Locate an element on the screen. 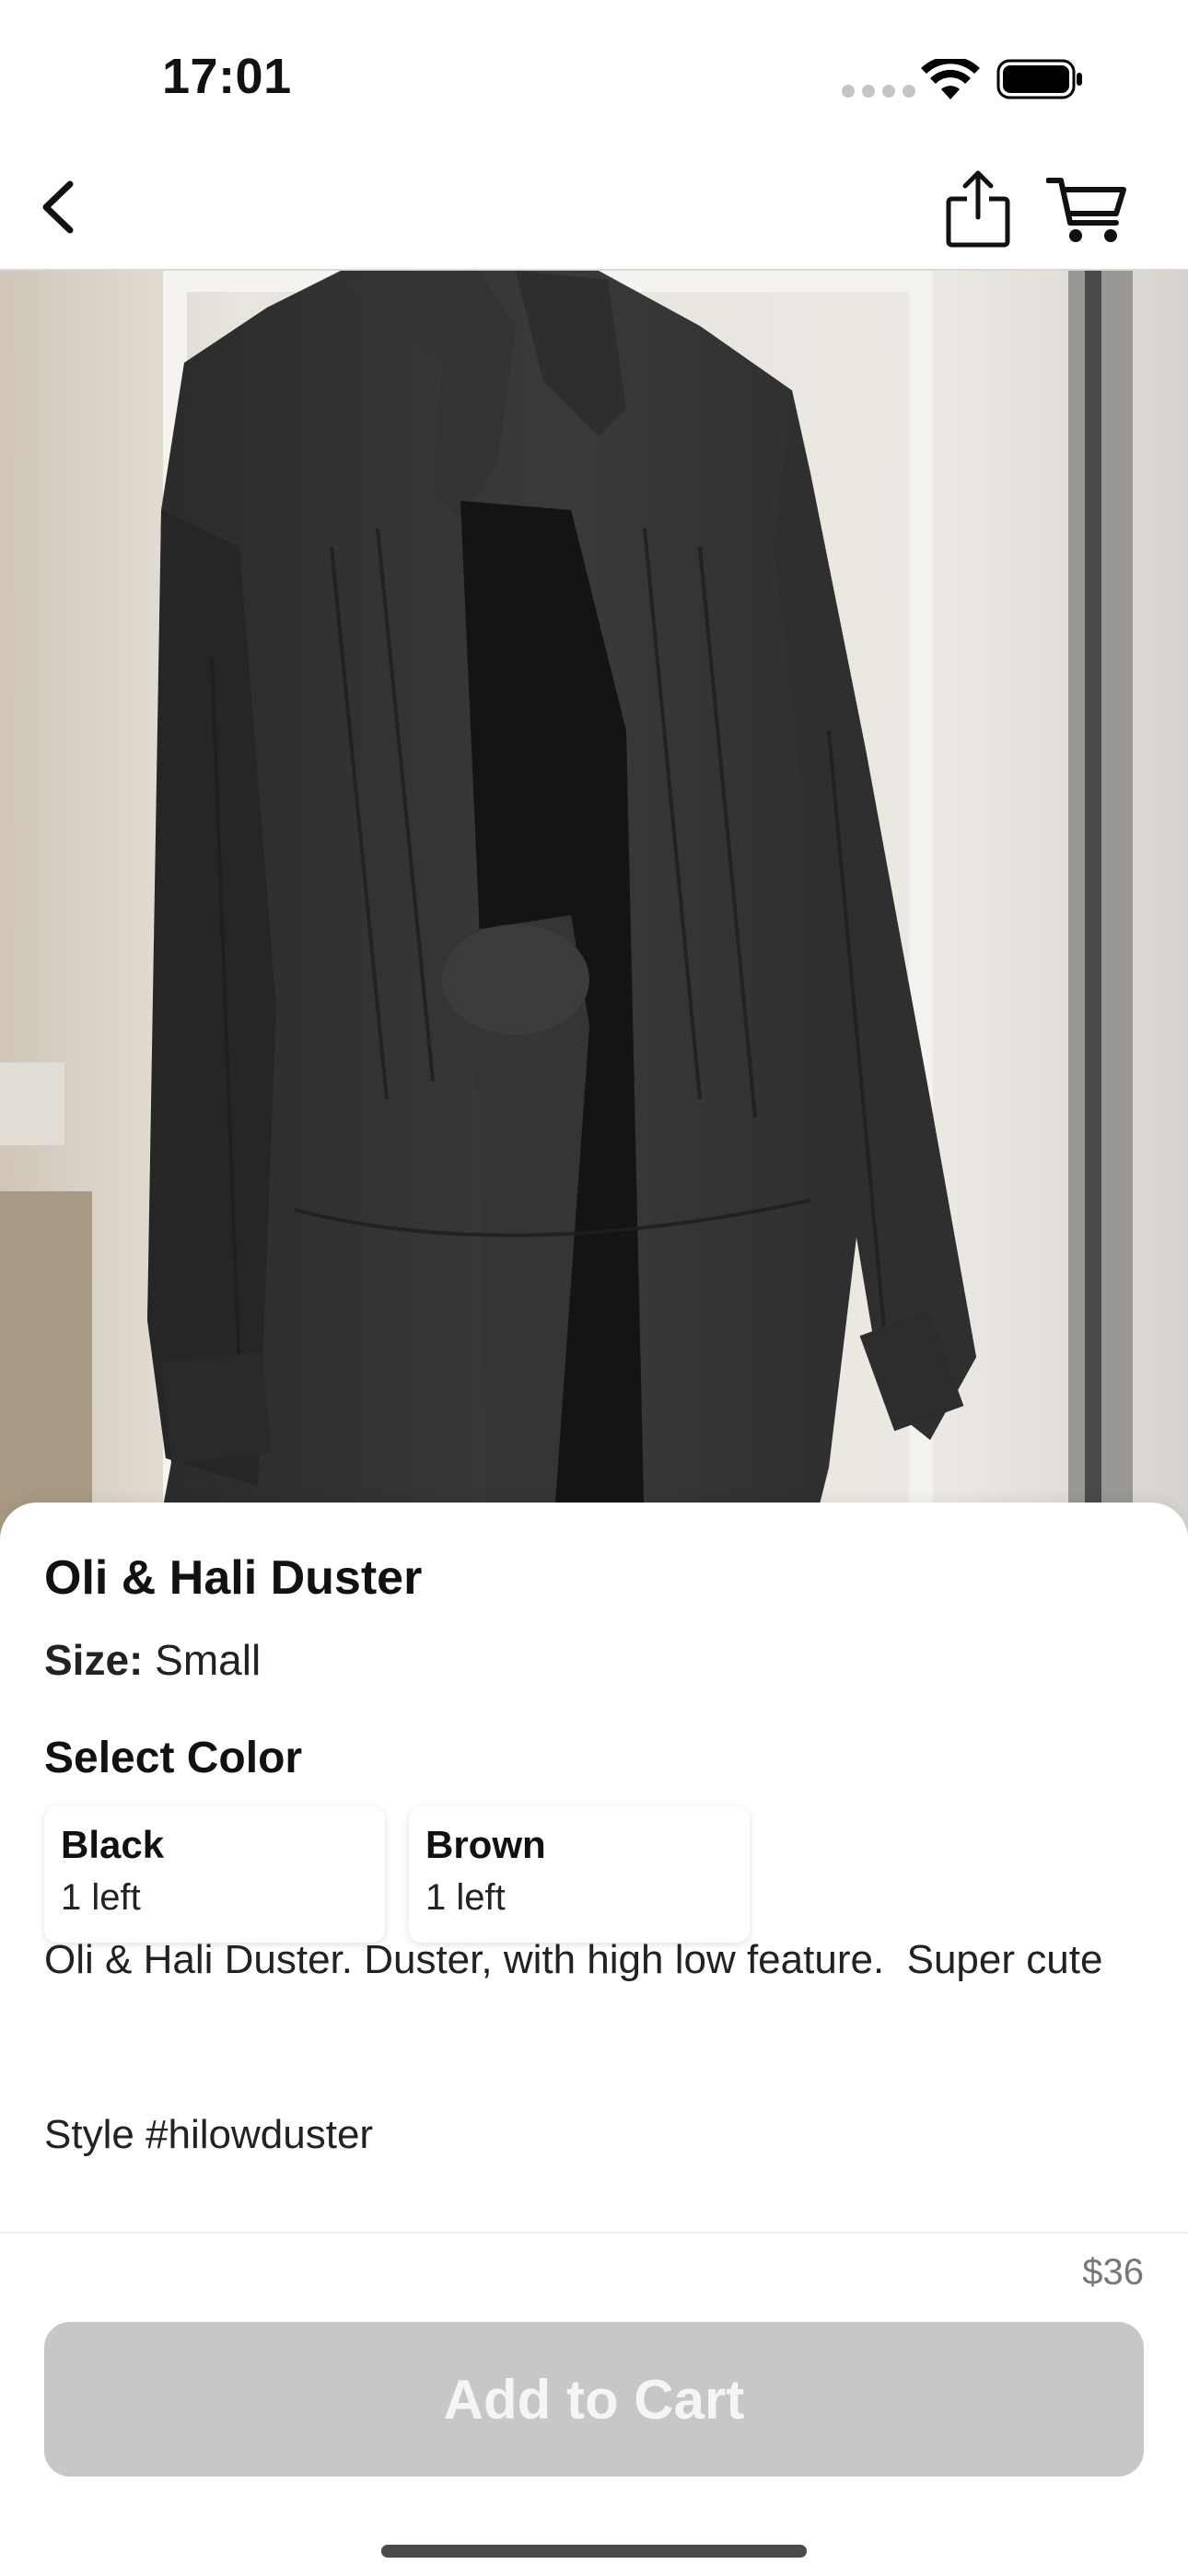 This screenshot has height=2576, width=1188. size-line: Size: Small is located at coordinates (152, 1660).